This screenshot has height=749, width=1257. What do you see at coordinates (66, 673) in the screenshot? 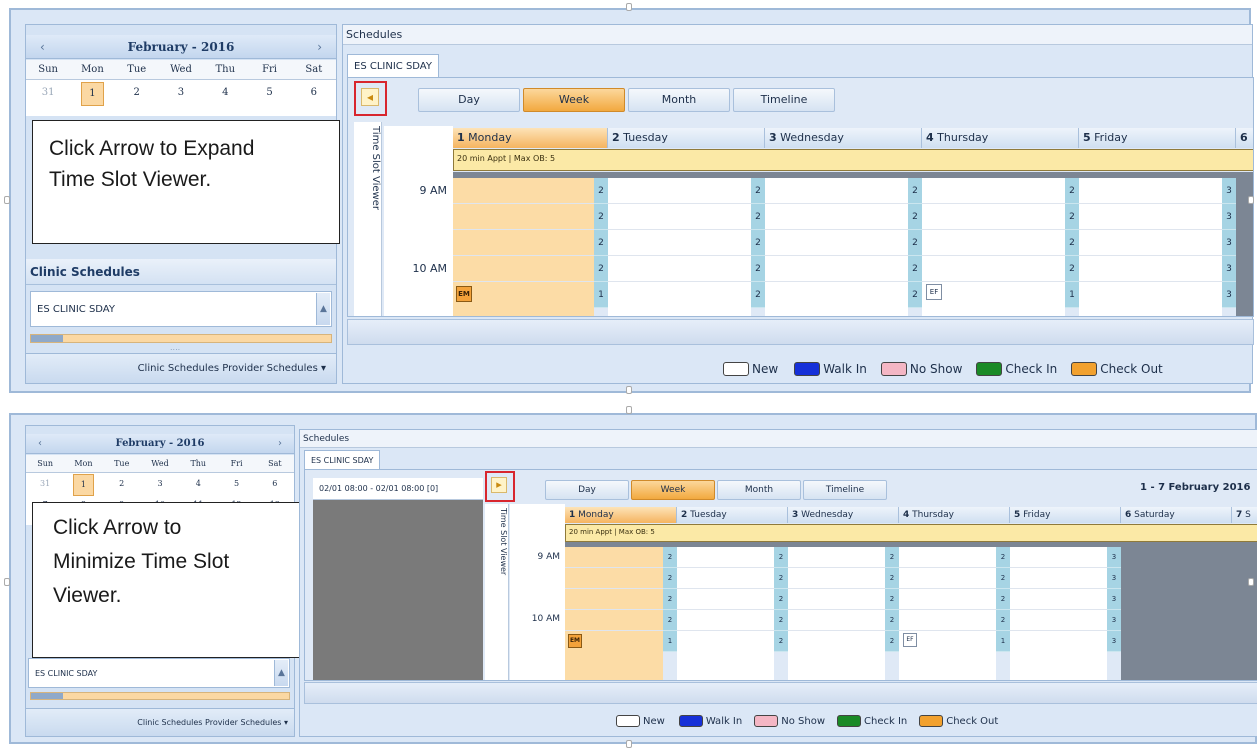
I see `clinic-list-item: ES CLINIC SDAY` at bounding box center [66, 673].